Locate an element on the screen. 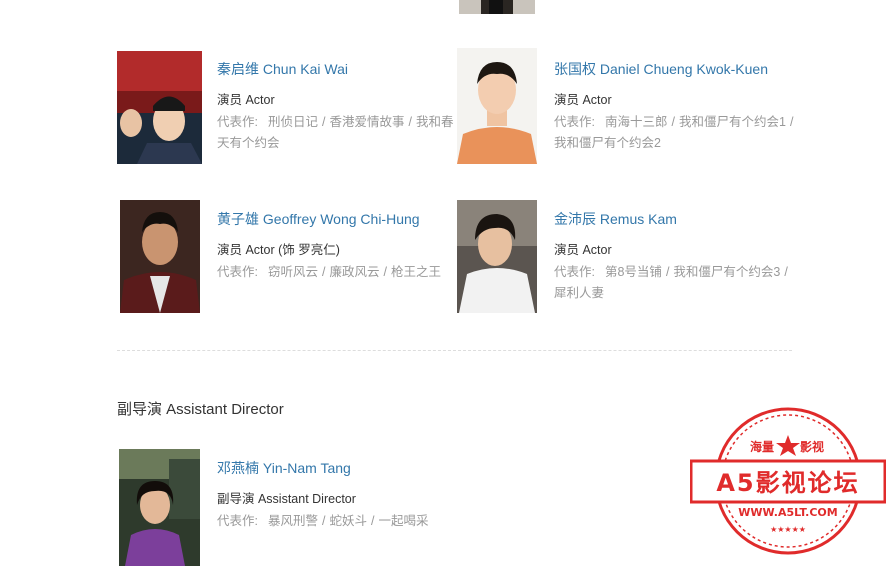 The width and height of the screenshot is (892, 566). cast-works-2: 代表作: 窃听风云 / 廉政风云 / 枪王之王 is located at coordinates (329, 272).